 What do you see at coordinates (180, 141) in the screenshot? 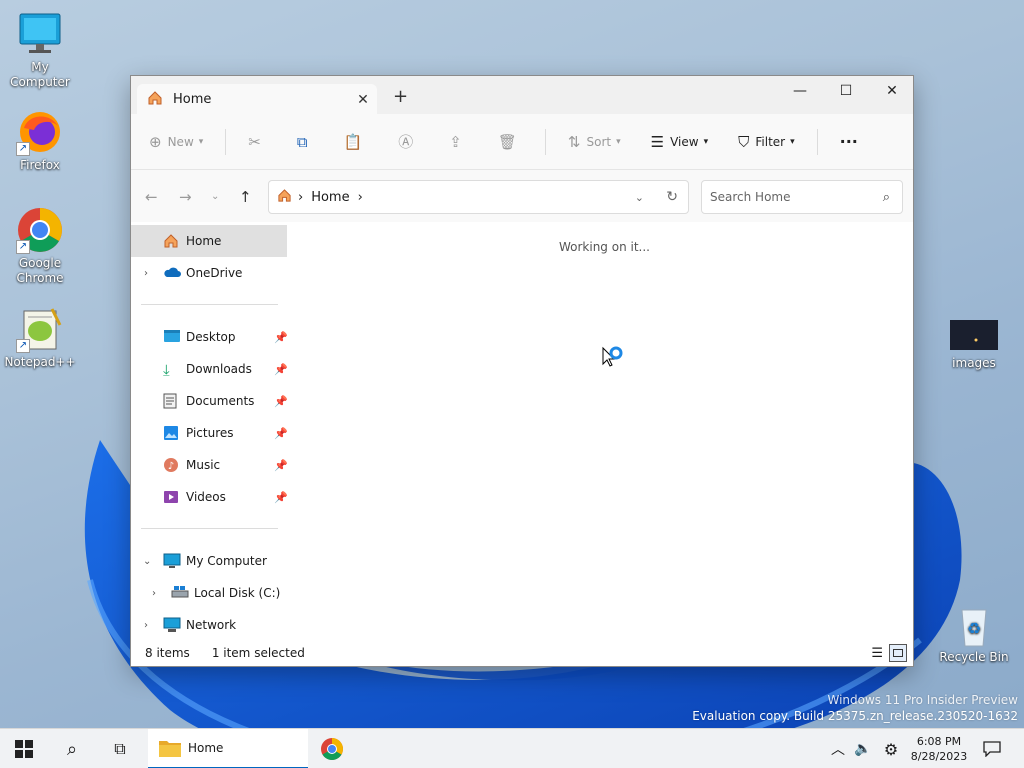
I see `new-label: New` at bounding box center [180, 141].